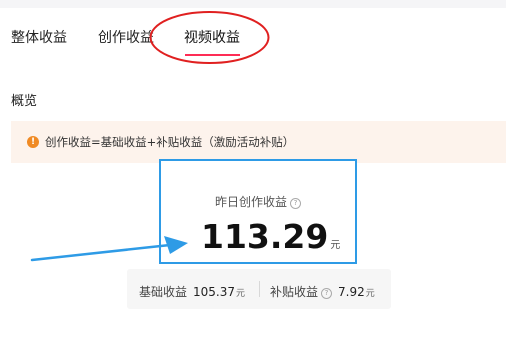 This screenshot has height=342, width=506. I want to click on base-earnings: 基础收益 105.37元, so click(192, 291).